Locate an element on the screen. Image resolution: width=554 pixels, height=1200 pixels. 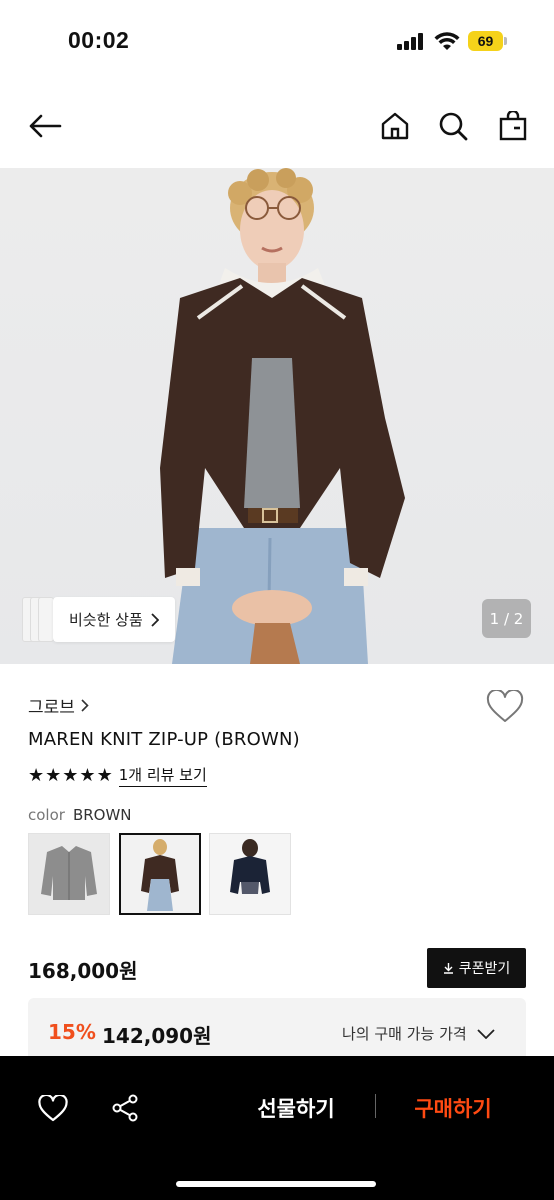
bottom-wishlist-button is located at coordinates (53, 1108).